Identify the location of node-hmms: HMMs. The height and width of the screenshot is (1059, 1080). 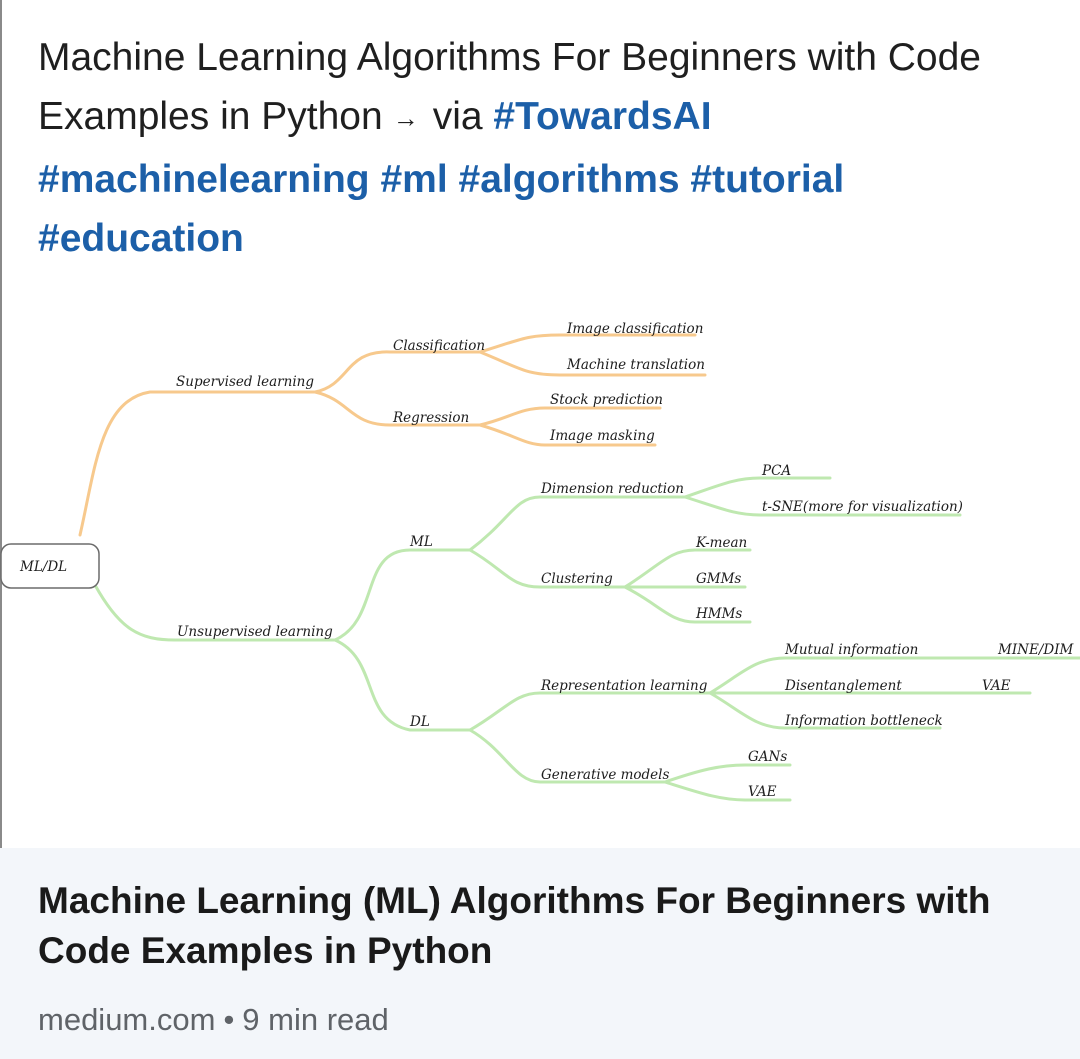
(718, 614).